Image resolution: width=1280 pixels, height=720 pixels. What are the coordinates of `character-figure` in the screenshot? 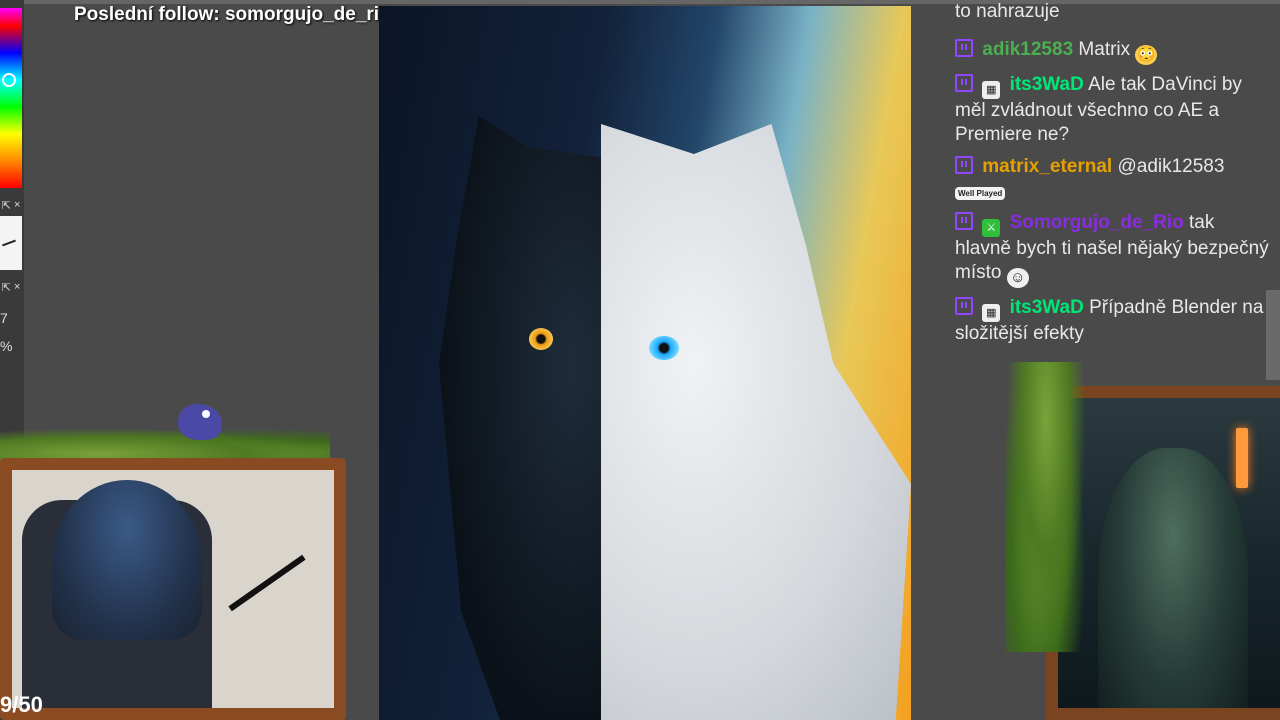 It's located at (1173, 578).